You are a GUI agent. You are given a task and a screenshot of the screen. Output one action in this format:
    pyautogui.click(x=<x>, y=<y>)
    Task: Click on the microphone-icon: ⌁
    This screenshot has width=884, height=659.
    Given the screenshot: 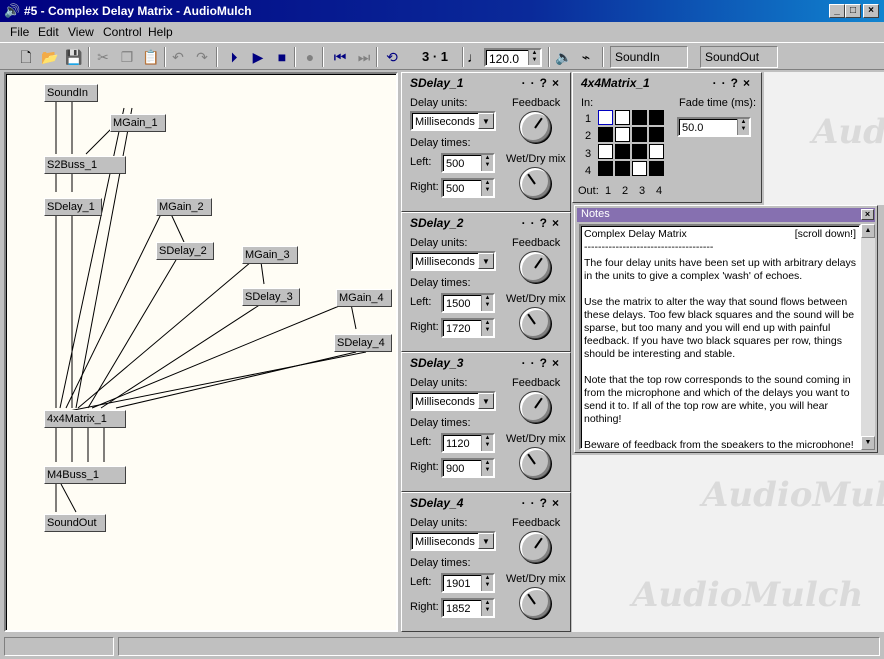 What is the action you would take?
    pyautogui.click(x=586, y=57)
    